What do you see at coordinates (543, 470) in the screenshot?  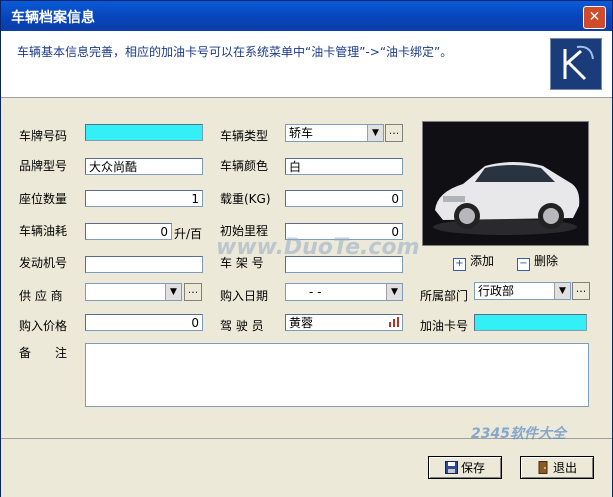 I see `exit-door-icon` at bounding box center [543, 470].